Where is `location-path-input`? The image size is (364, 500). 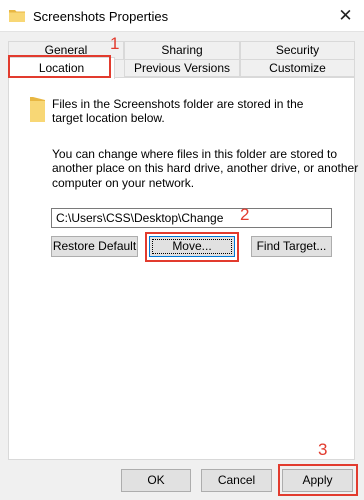
location-path-input is located at coordinates (191, 218).